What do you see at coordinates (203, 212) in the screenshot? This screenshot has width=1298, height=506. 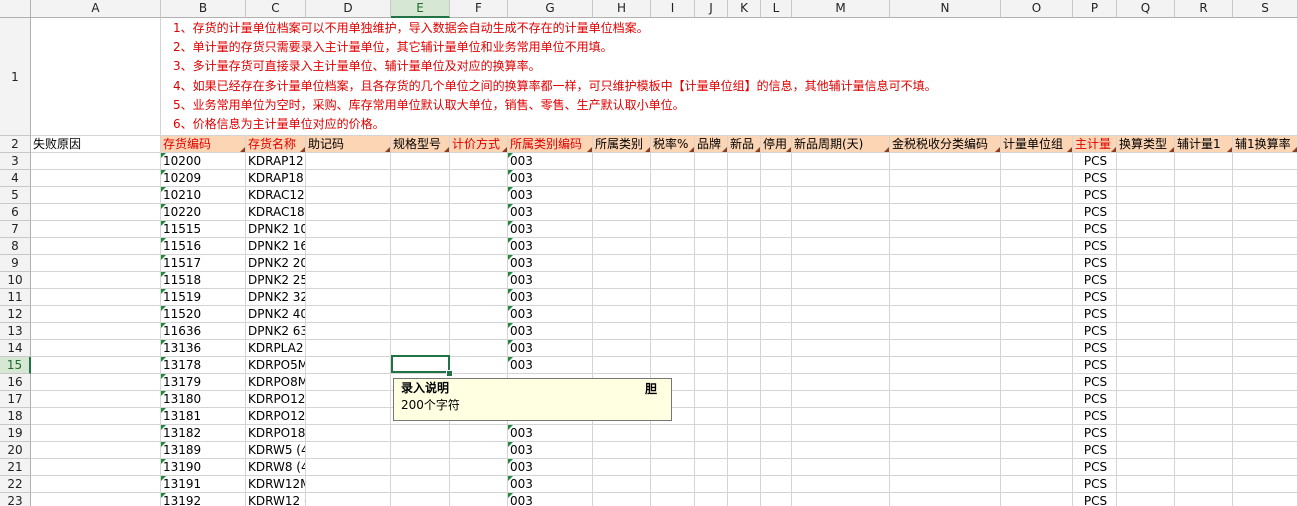 I see `cell-item-code: 10220` at bounding box center [203, 212].